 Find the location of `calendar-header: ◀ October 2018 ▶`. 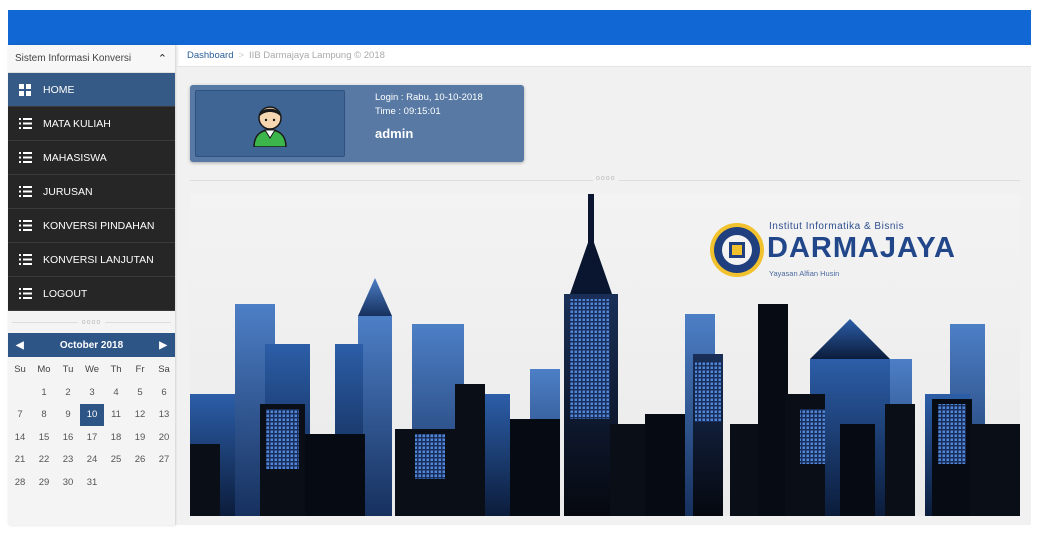

calendar-header: ◀ October 2018 ▶ is located at coordinates (91, 345).